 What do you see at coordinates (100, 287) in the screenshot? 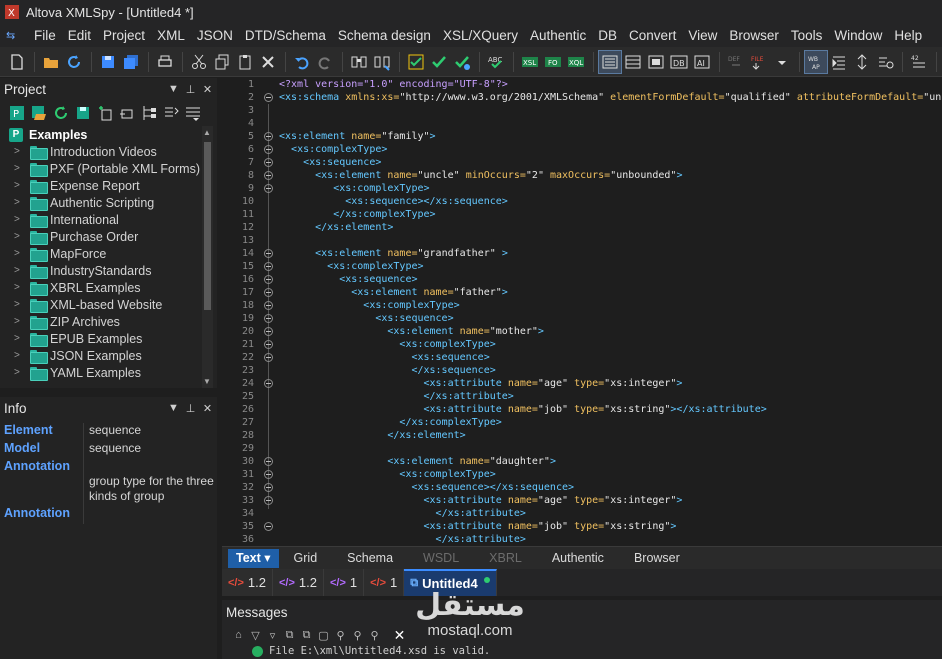
I see `tree-item: > XBRL Examples` at bounding box center [100, 287].